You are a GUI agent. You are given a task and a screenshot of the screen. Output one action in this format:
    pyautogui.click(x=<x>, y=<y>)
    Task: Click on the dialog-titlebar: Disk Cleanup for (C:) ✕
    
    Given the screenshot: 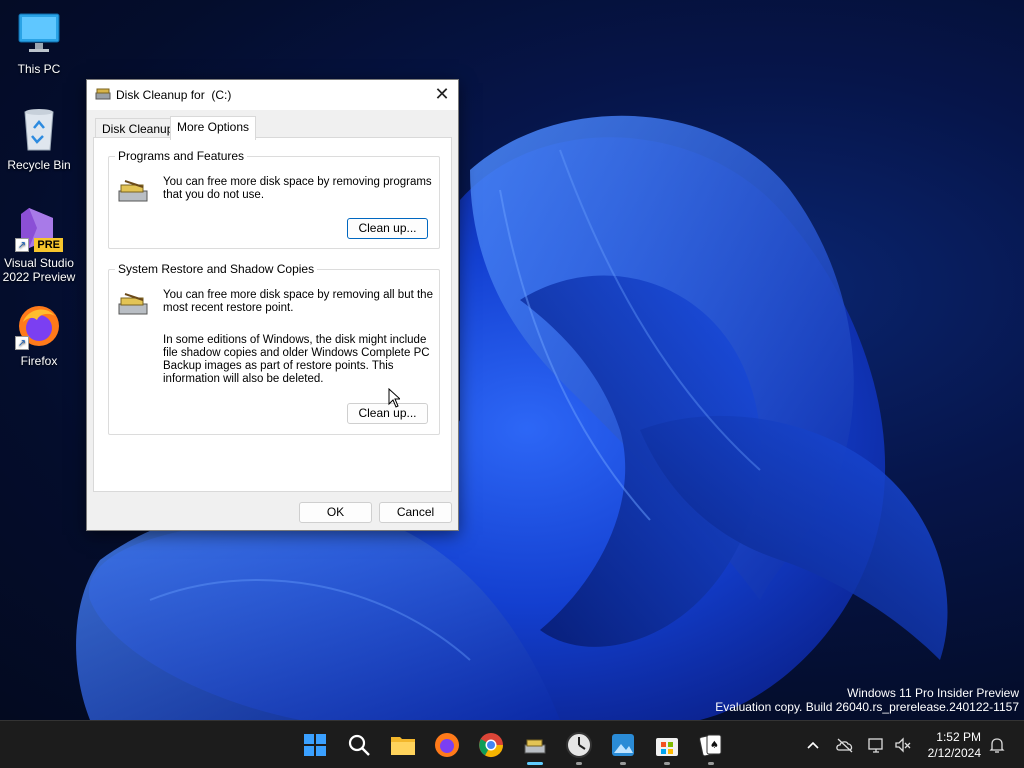 What is the action you would take?
    pyautogui.click(x=272, y=95)
    